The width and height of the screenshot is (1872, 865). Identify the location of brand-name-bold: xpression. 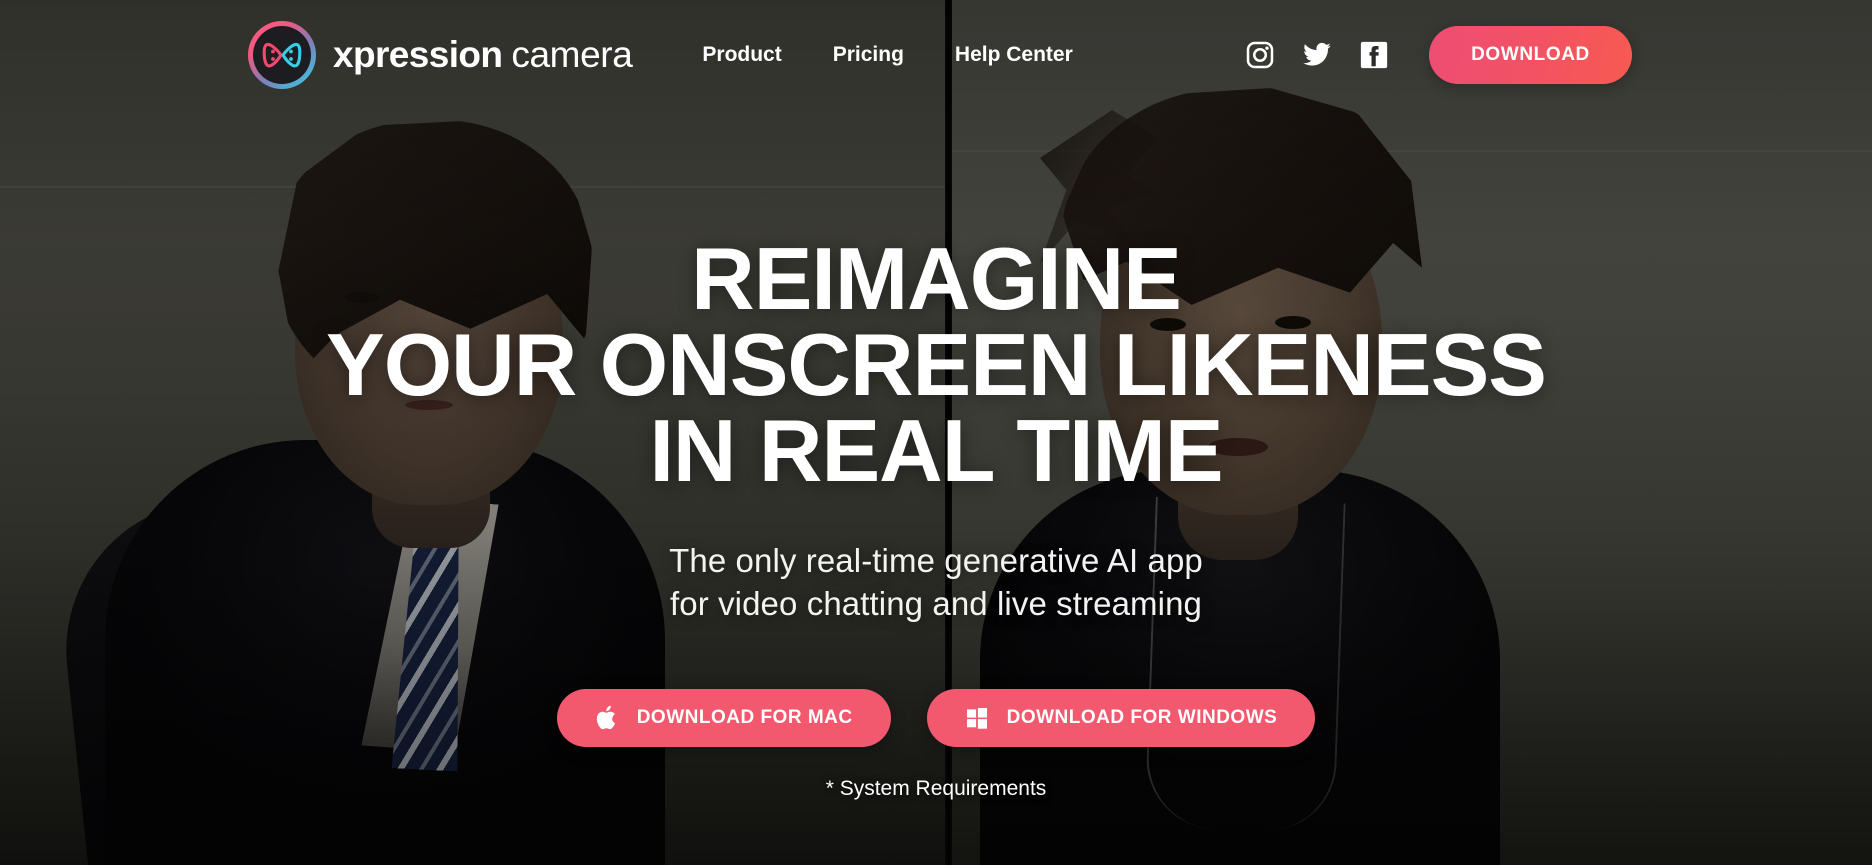
(418, 54).